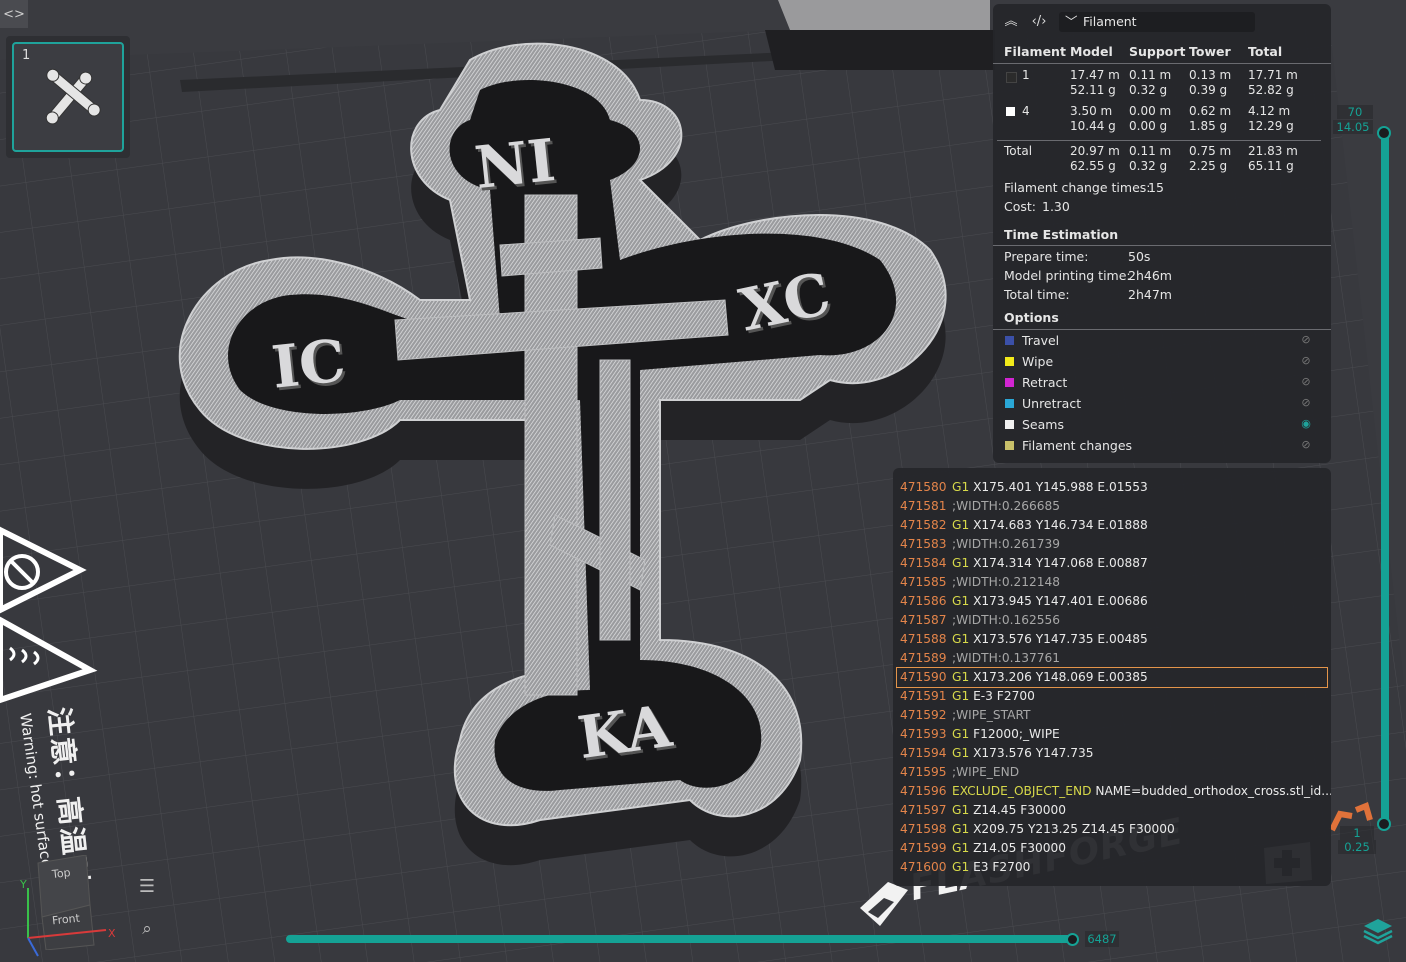 The image size is (1406, 962). Describe the element at coordinates (1162, 425) in the screenshot. I see `option-seams: Seams ◉` at that location.